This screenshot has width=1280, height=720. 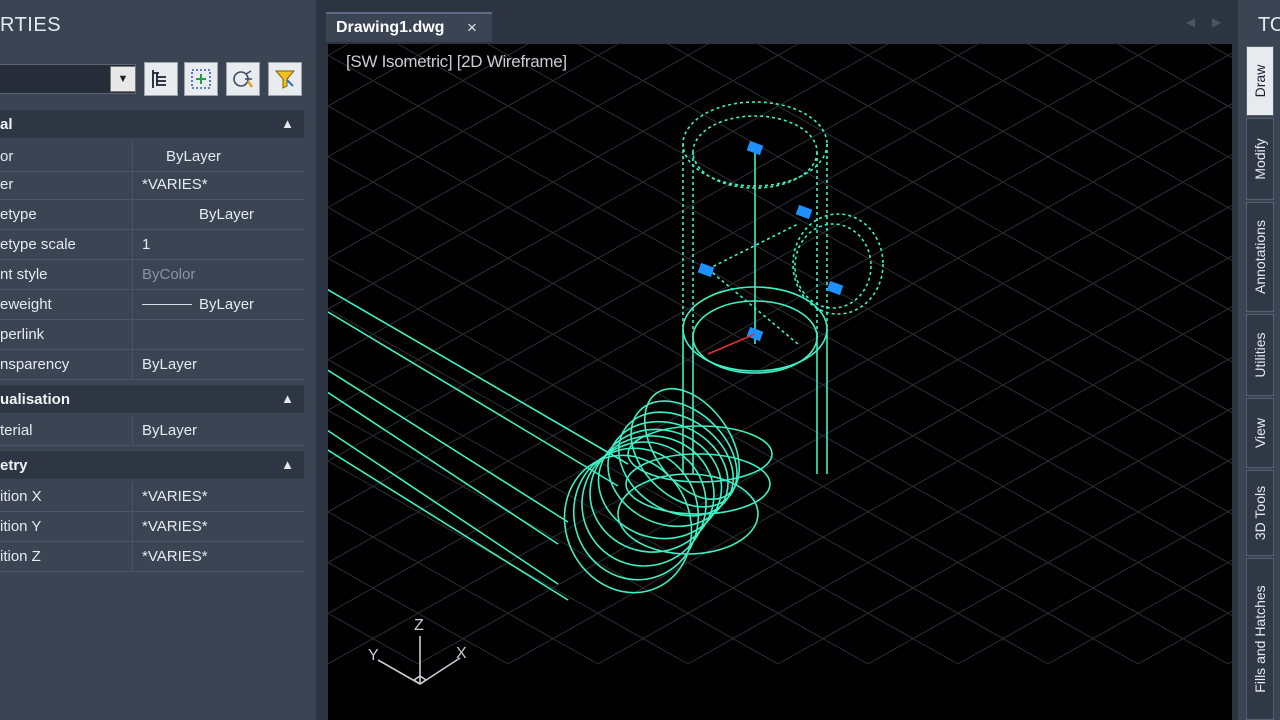 I want to click on toggle-pickadd-icon, so click(x=161, y=79).